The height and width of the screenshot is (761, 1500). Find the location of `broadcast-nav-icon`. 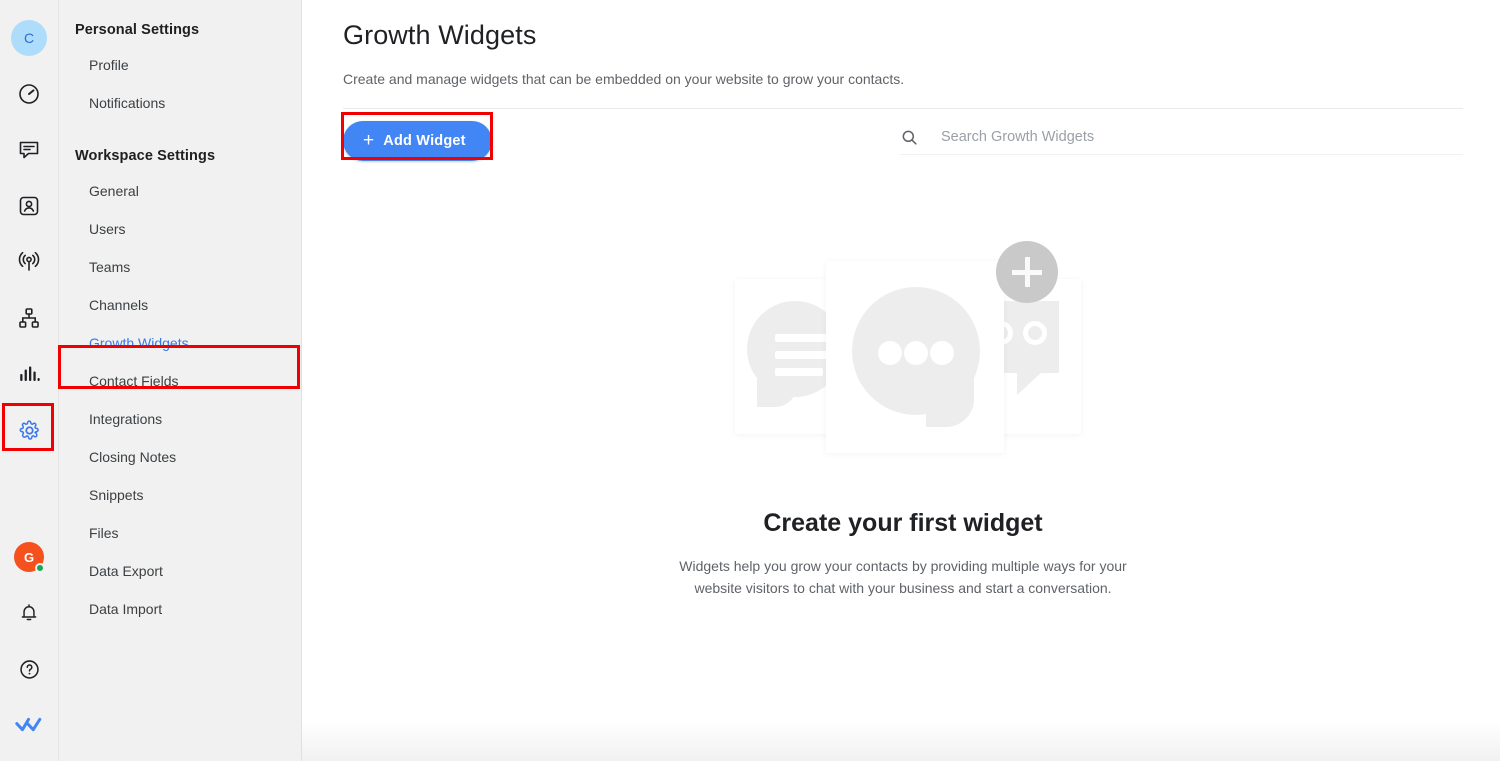

broadcast-nav-icon is located at coordinates (29, 262).